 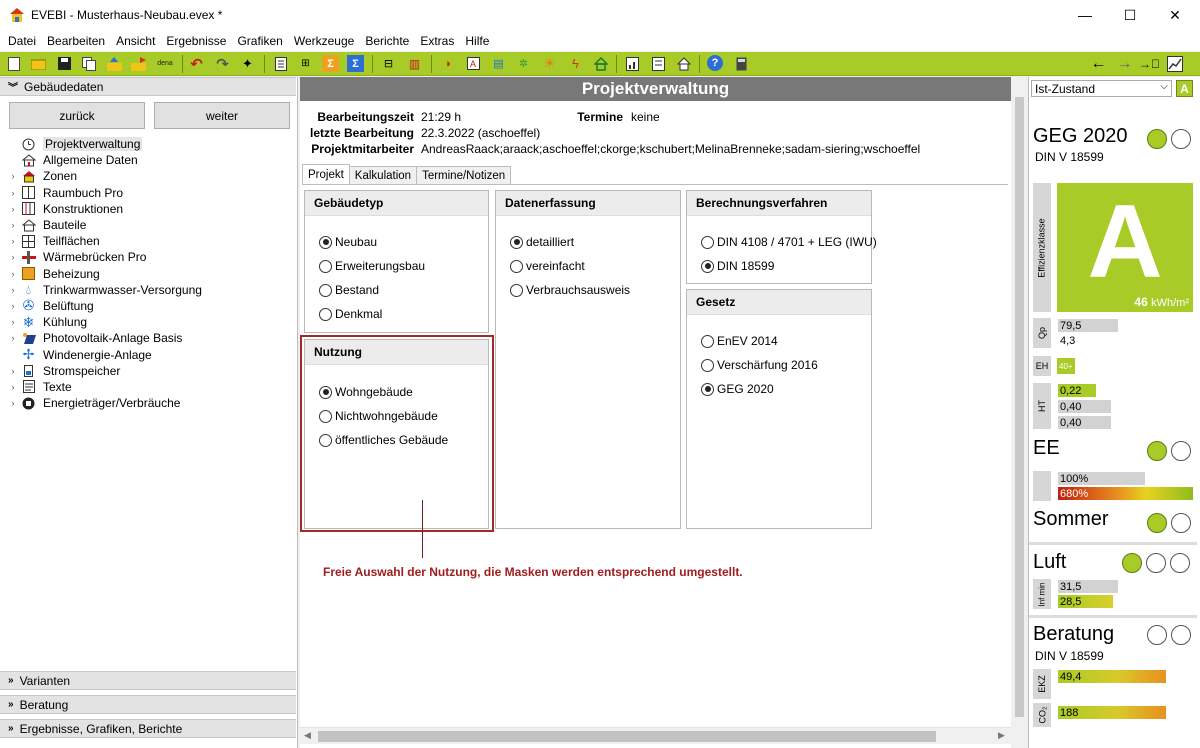 I want to click on class-badge: A, so click(x=1184, y=88).